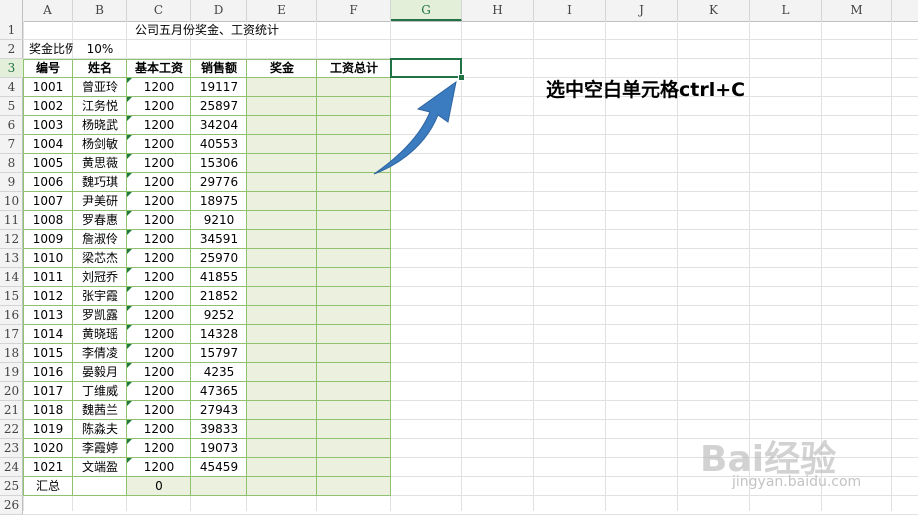  I want to click on id-cell: 1002, so click(48, 106).